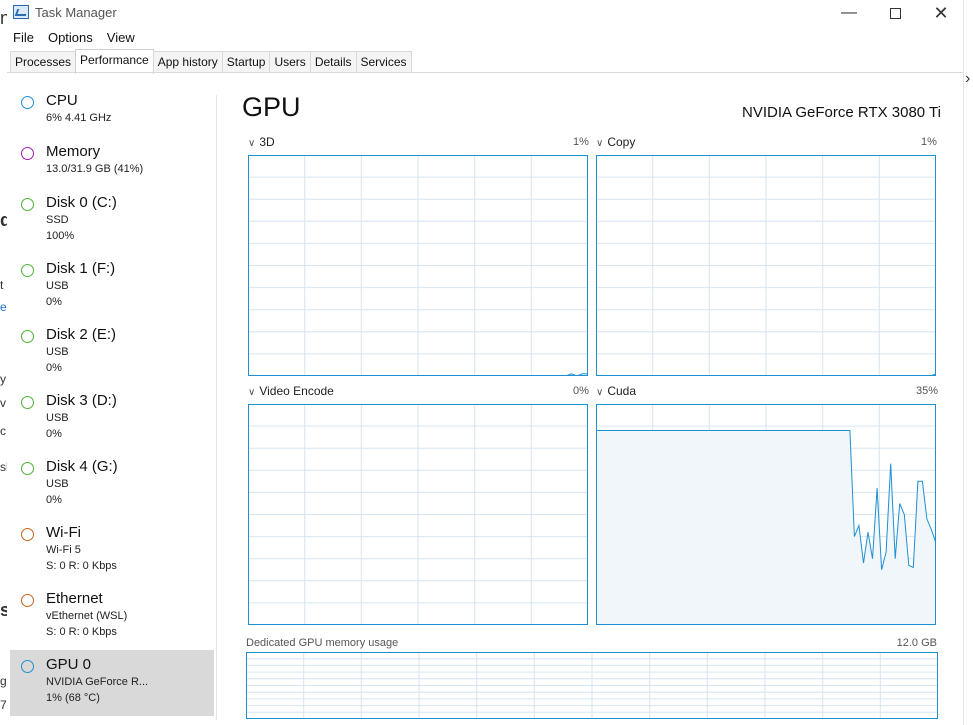 This screenshot has width=973, height=725. What do you see at coordinates (333, 62) in the screenshot?
I see `tab-details: Details` at bounding box center [333, 62].